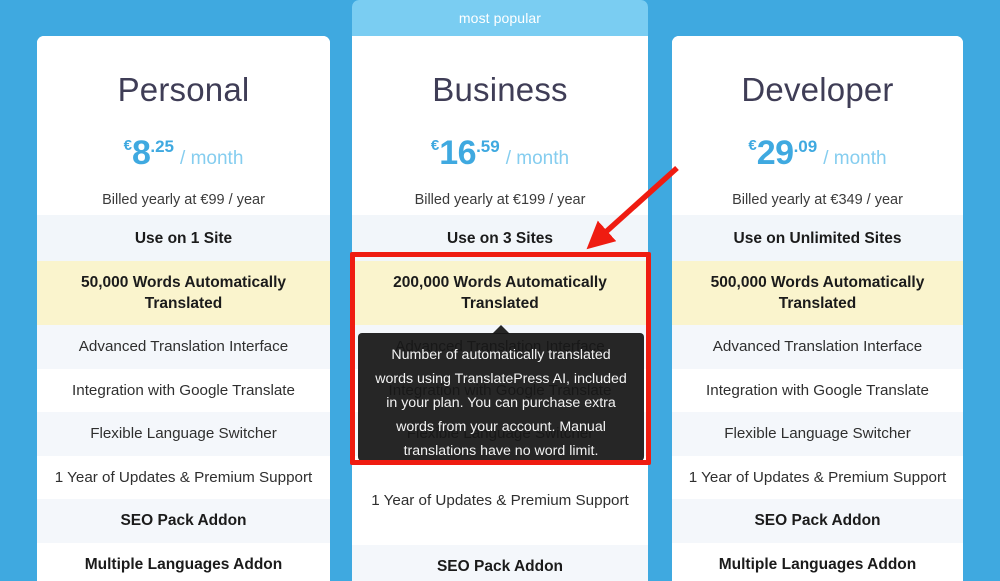 This screenshot has width=1000, height=581. What do you see at coordinates (141, 153) in the screenshot?
I see `price-amount: 8` at bounding box center [141, 153].